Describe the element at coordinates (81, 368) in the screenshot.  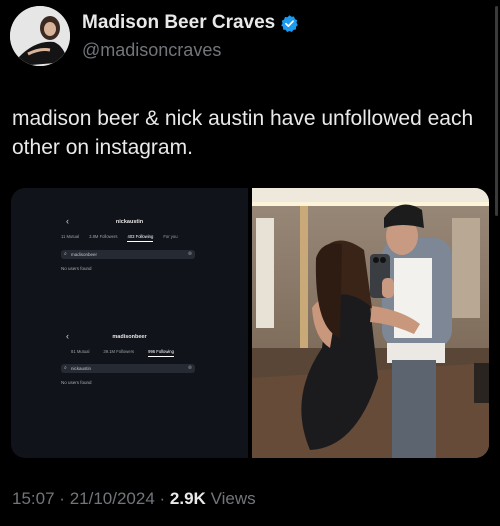
I see `search-value: nickaustin` at that location.